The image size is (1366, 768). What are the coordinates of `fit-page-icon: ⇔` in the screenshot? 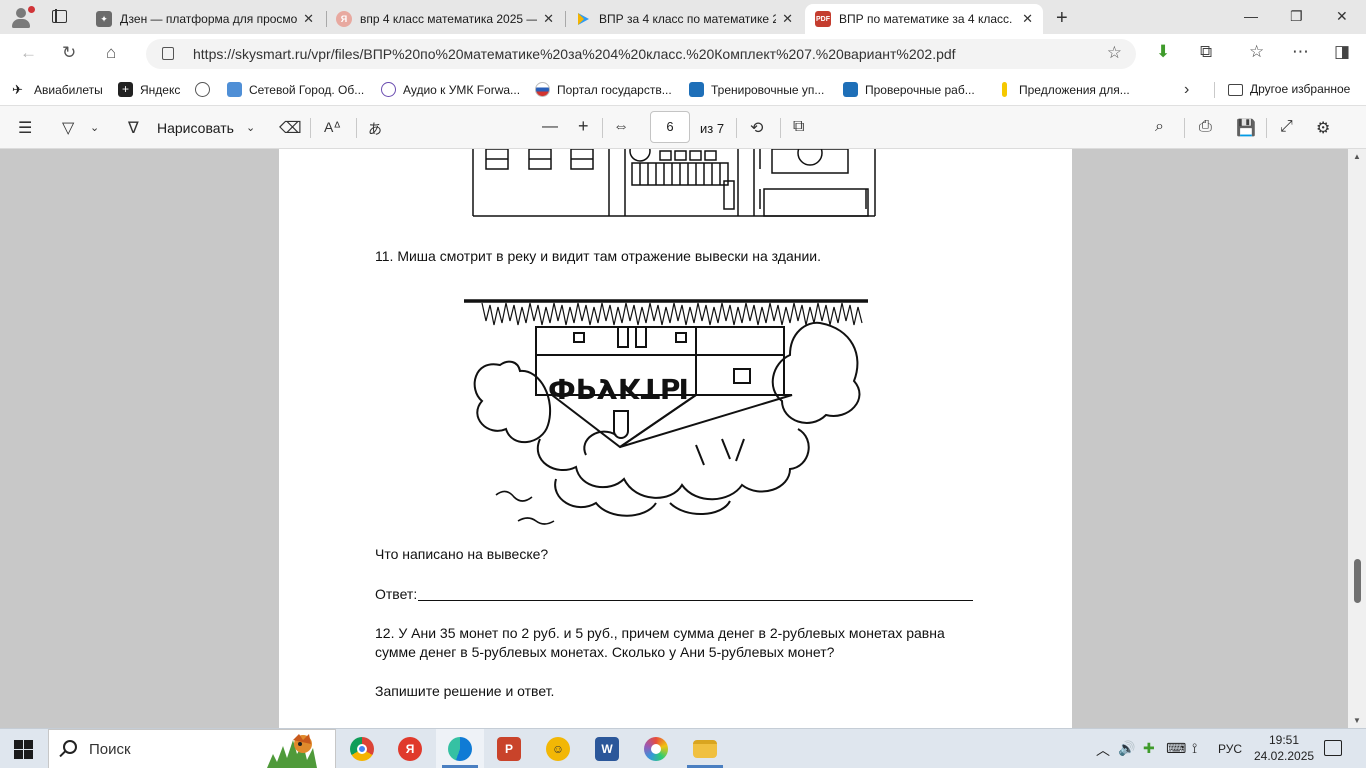 It's located at (621, 127).